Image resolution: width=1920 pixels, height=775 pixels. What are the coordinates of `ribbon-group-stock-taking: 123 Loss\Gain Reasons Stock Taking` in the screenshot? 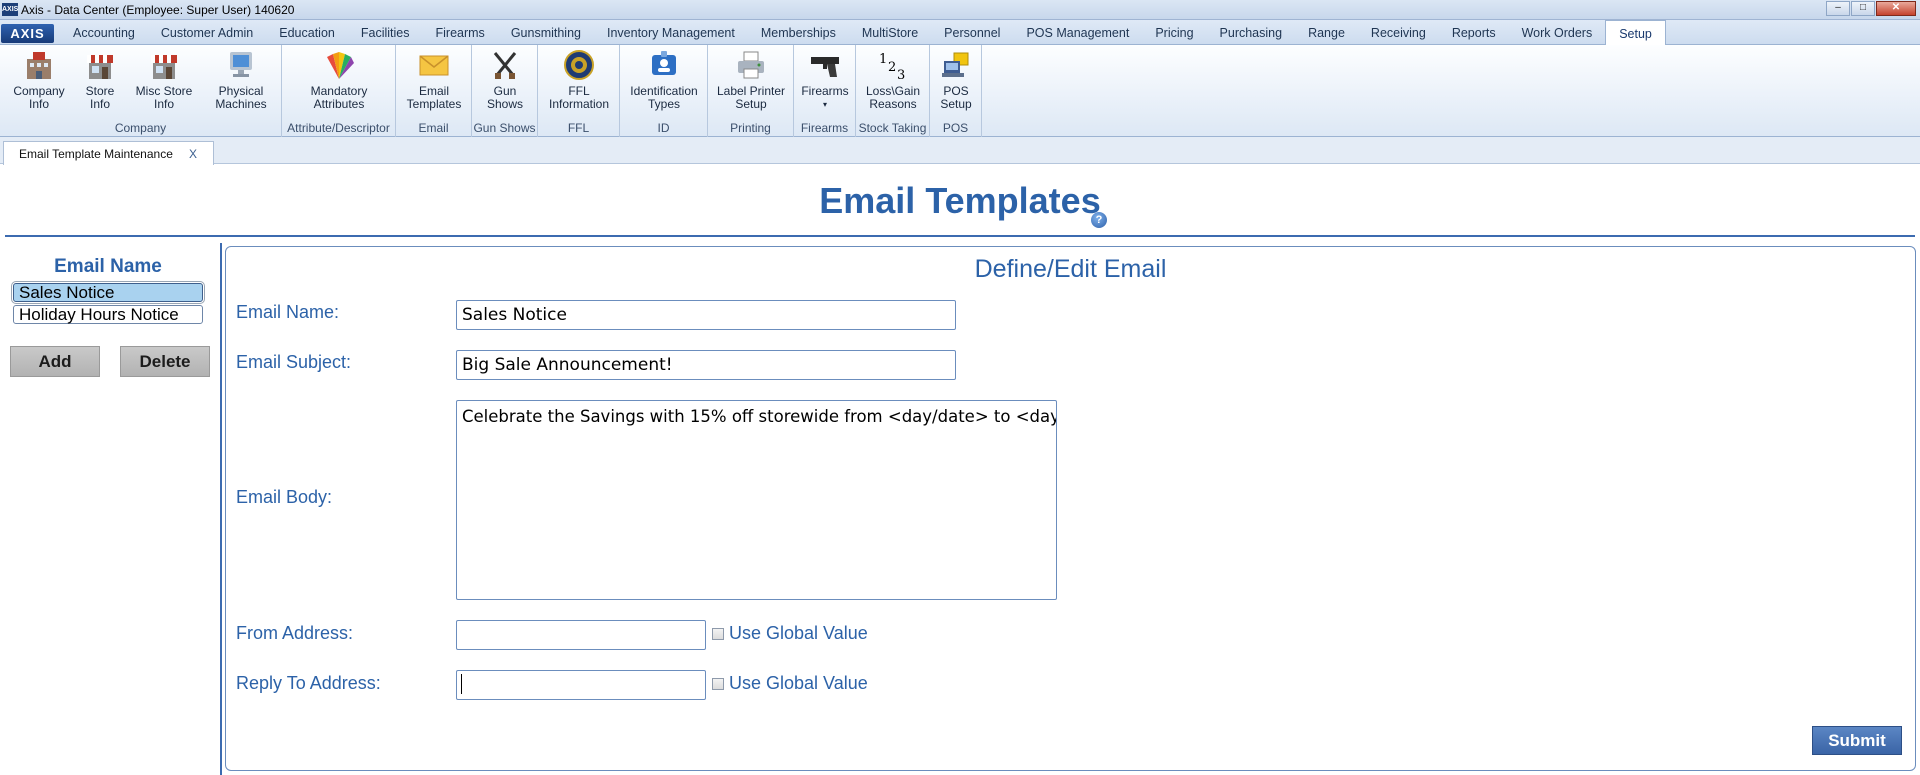 It's located at (893, 91).